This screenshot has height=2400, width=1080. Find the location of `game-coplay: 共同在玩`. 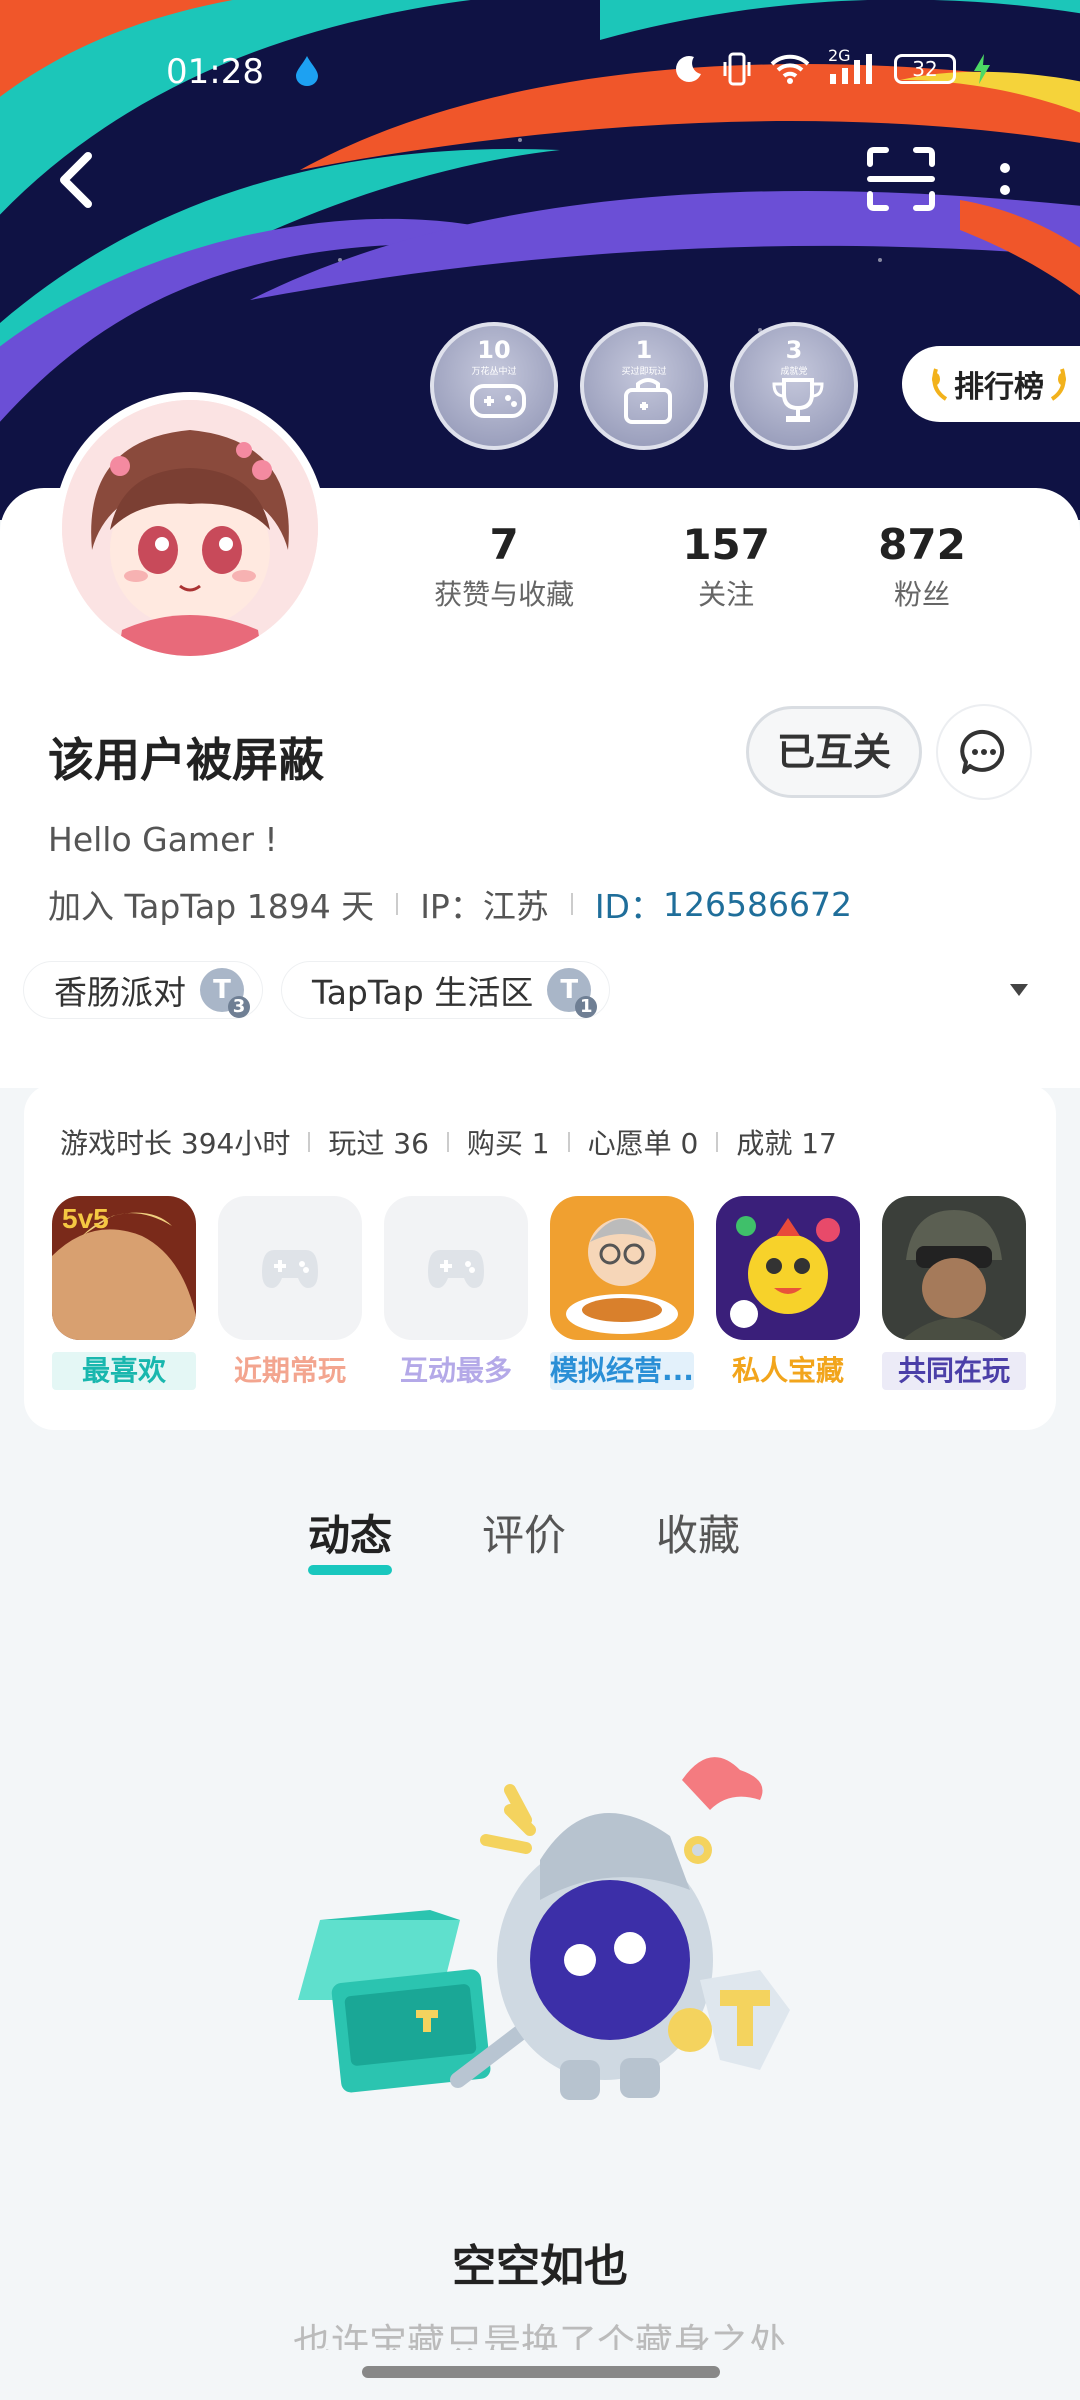

game-coplay: 共同在玩 is located at coordinates (954, 1293).